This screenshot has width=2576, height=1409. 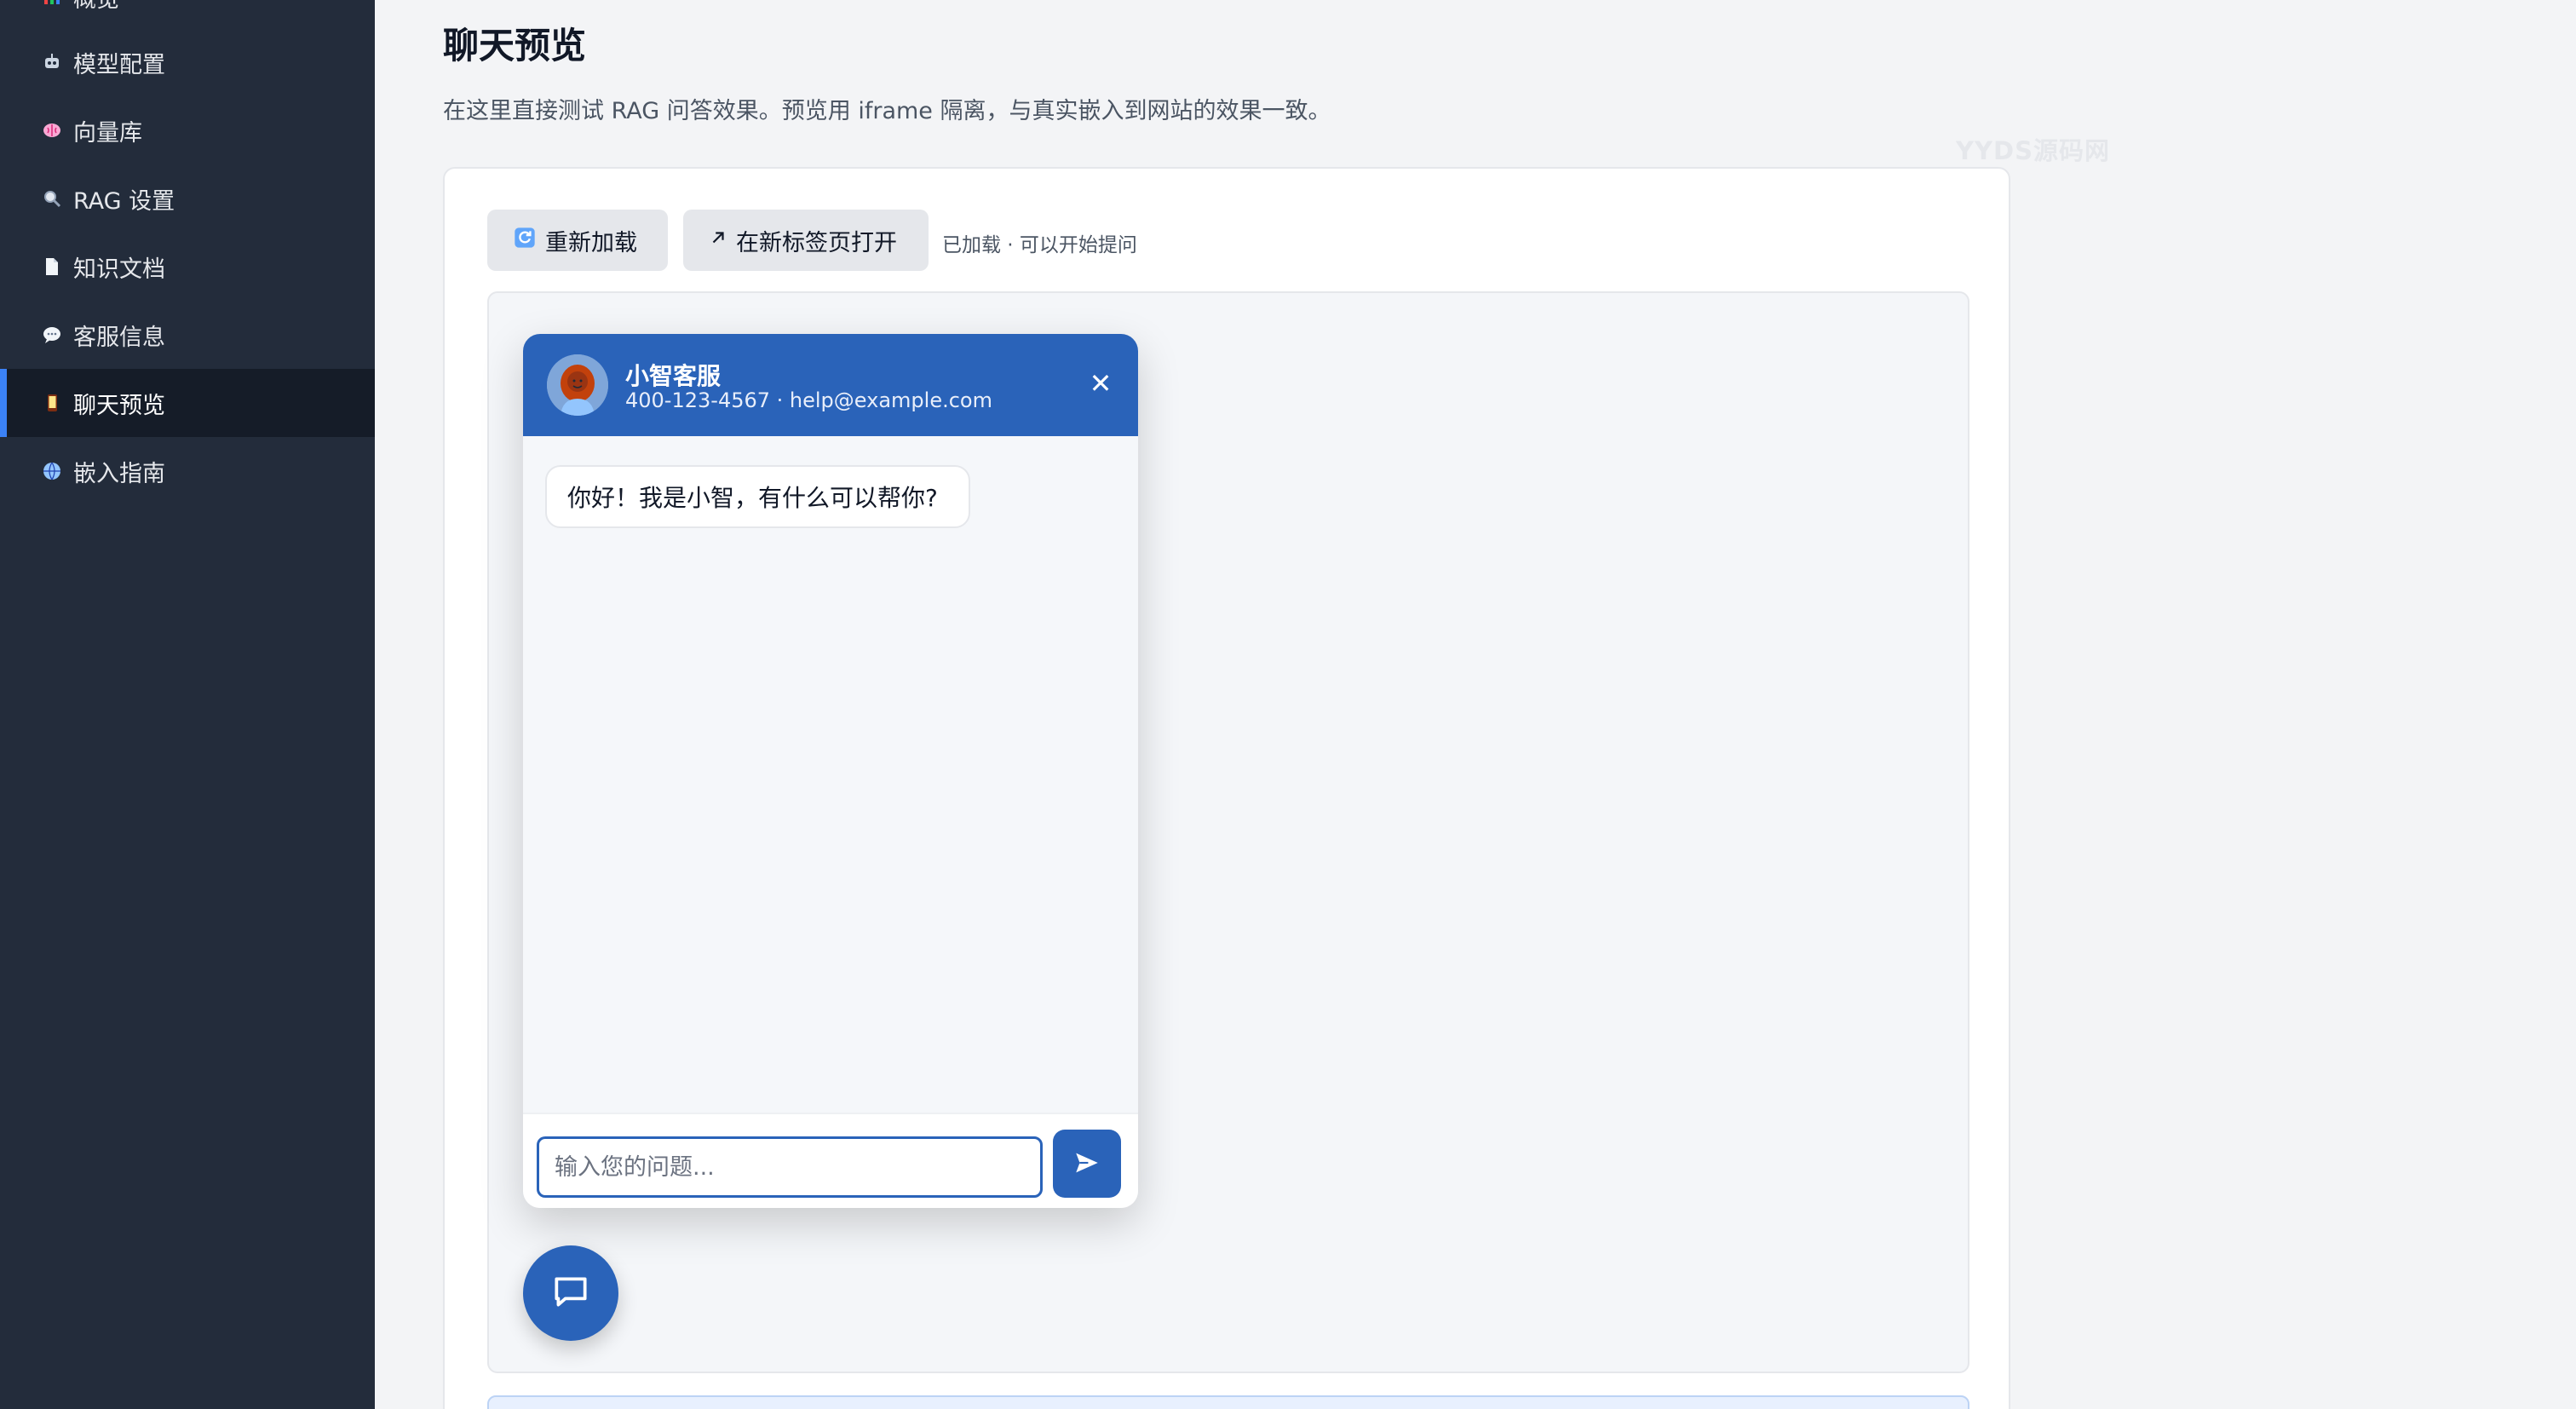 What do you see at coordinates (578, 385) in the screenshot?
I see `avatar` at bounding box center [578, 385].